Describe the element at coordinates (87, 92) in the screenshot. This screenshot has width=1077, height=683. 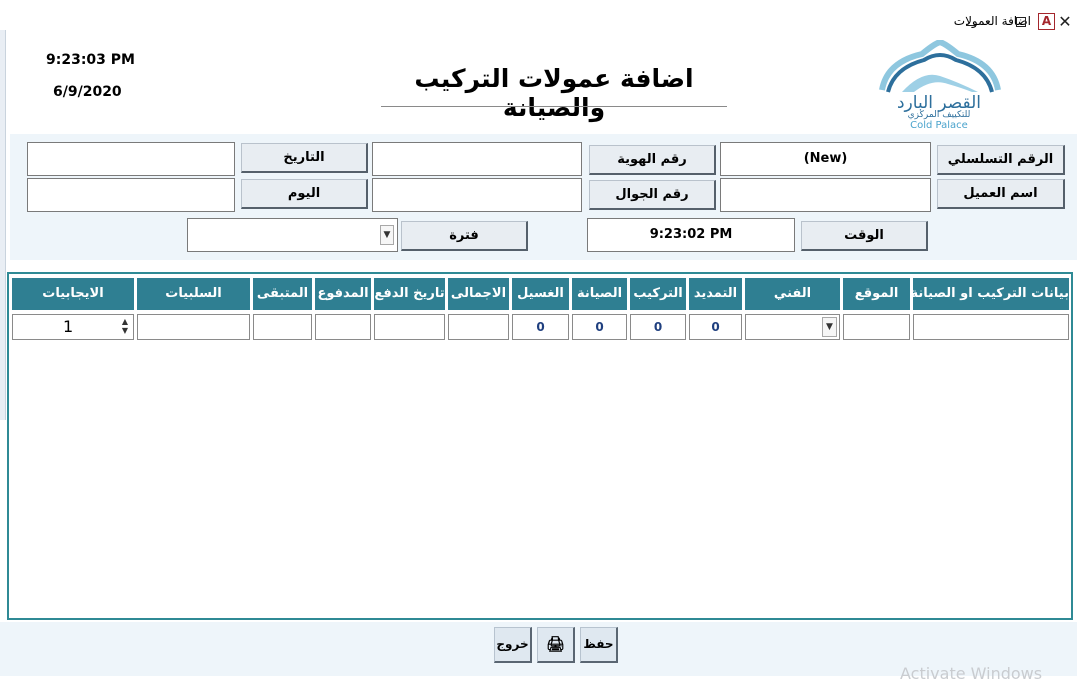
I see `header-date: 6/9/2020` at that location.